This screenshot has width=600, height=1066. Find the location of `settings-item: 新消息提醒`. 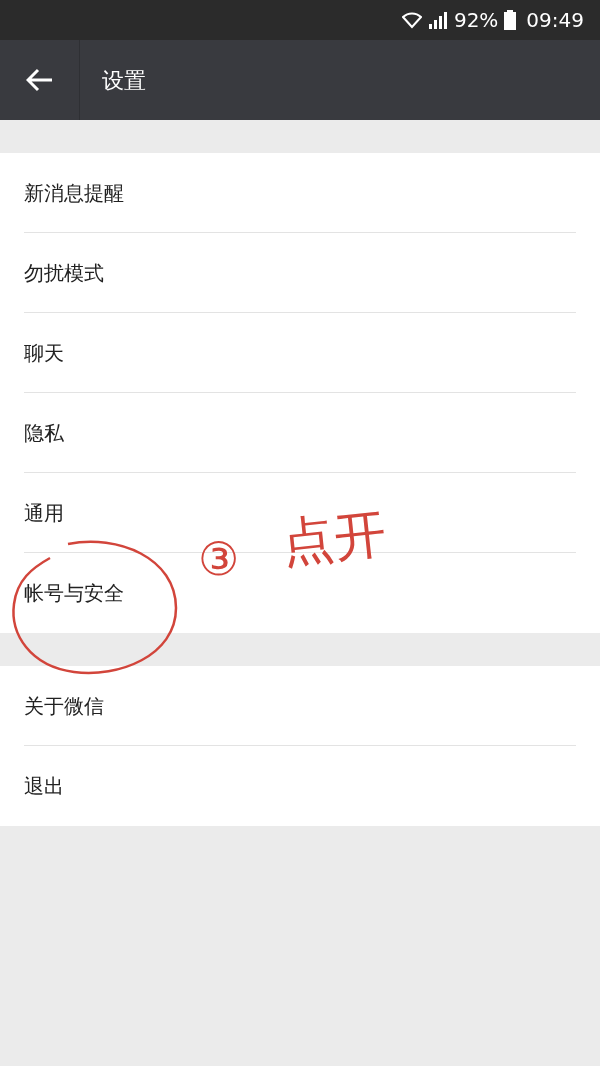

settings-item: 新消息提醒 is located at coordinates (74, 192).